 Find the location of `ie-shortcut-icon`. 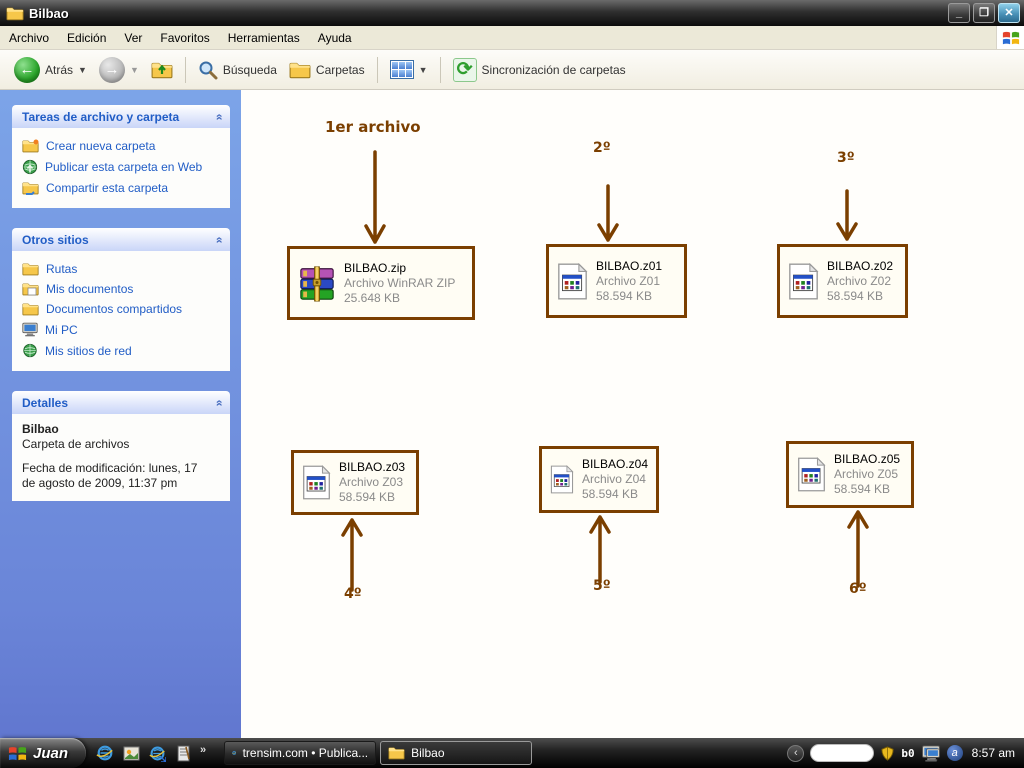

ie-shortcut-icon is located at coordinates (157, 753).